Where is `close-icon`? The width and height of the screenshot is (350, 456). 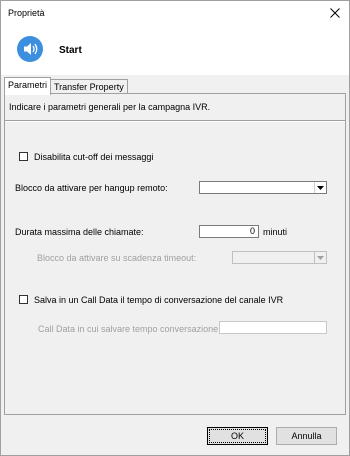 close-icon is located at coordinates (335, 13).